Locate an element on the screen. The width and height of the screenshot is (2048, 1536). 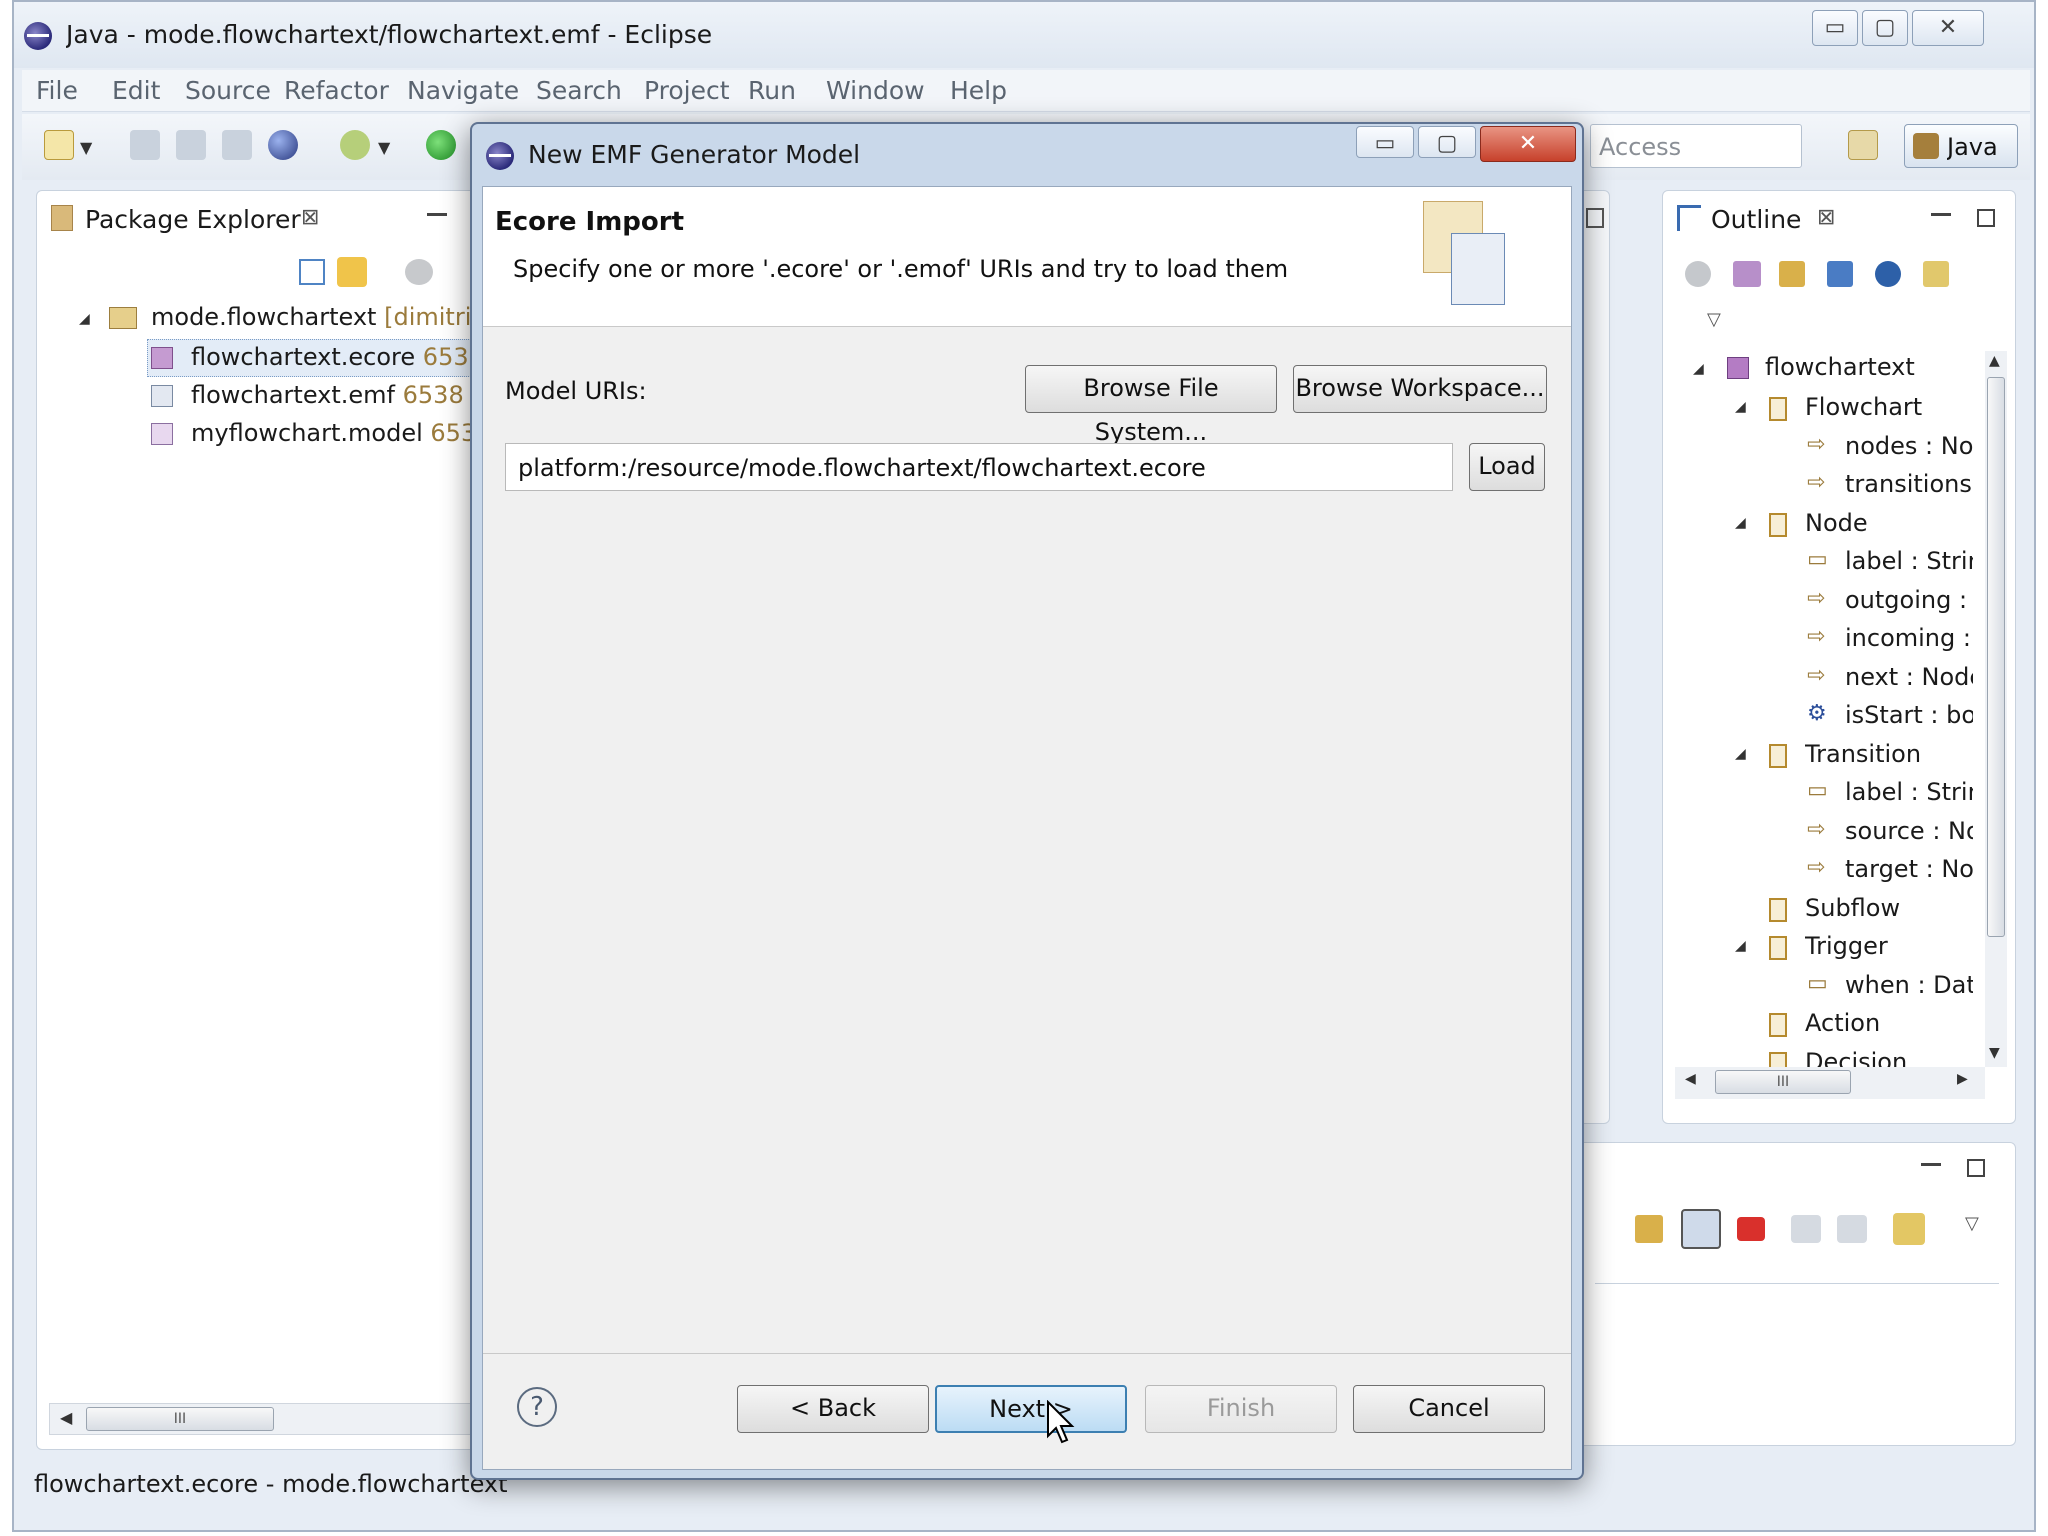
hide-fields-icon is located at coordinates (1792, 274).